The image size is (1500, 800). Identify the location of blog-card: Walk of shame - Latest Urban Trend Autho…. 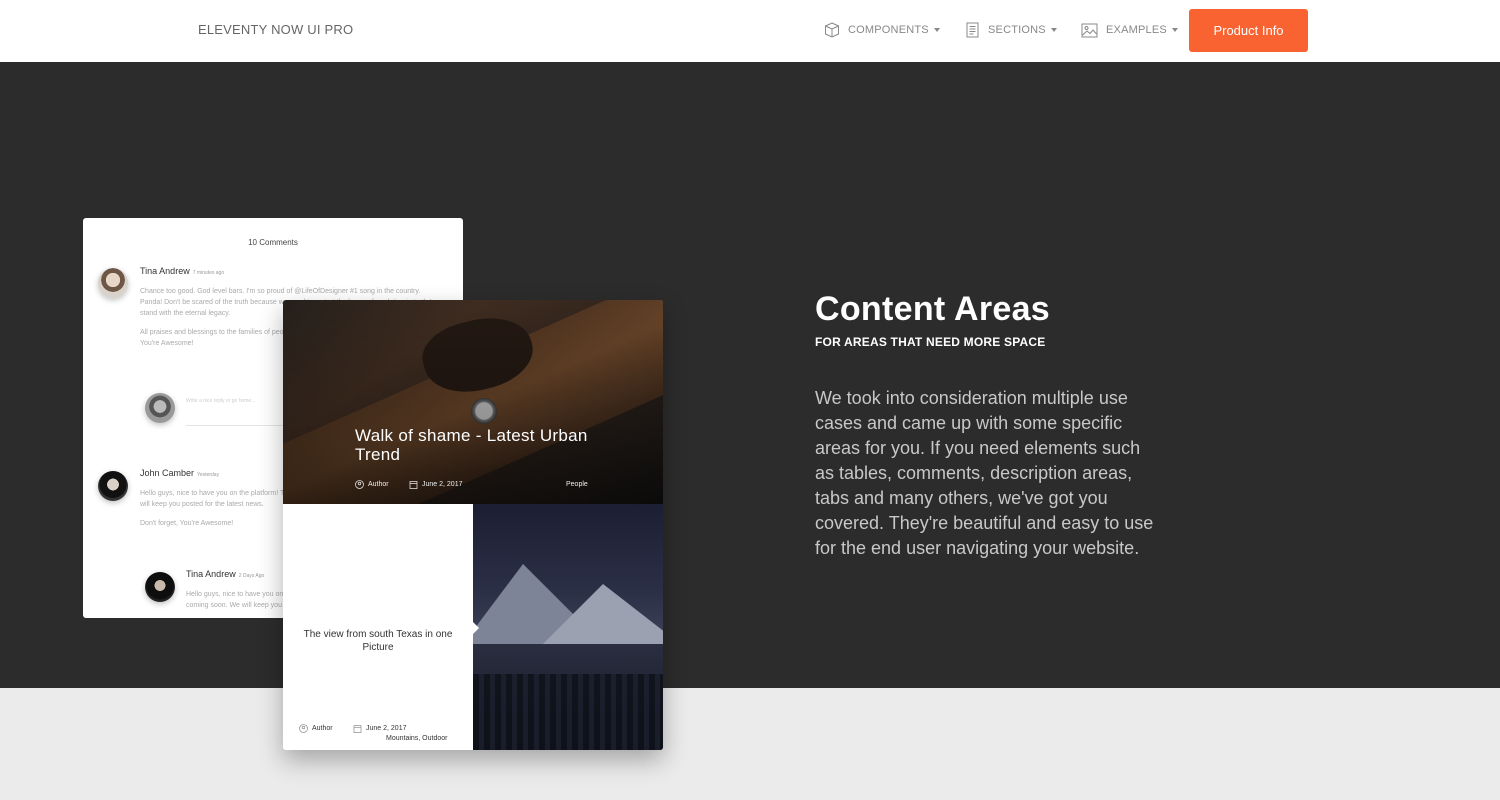
(473, 525).